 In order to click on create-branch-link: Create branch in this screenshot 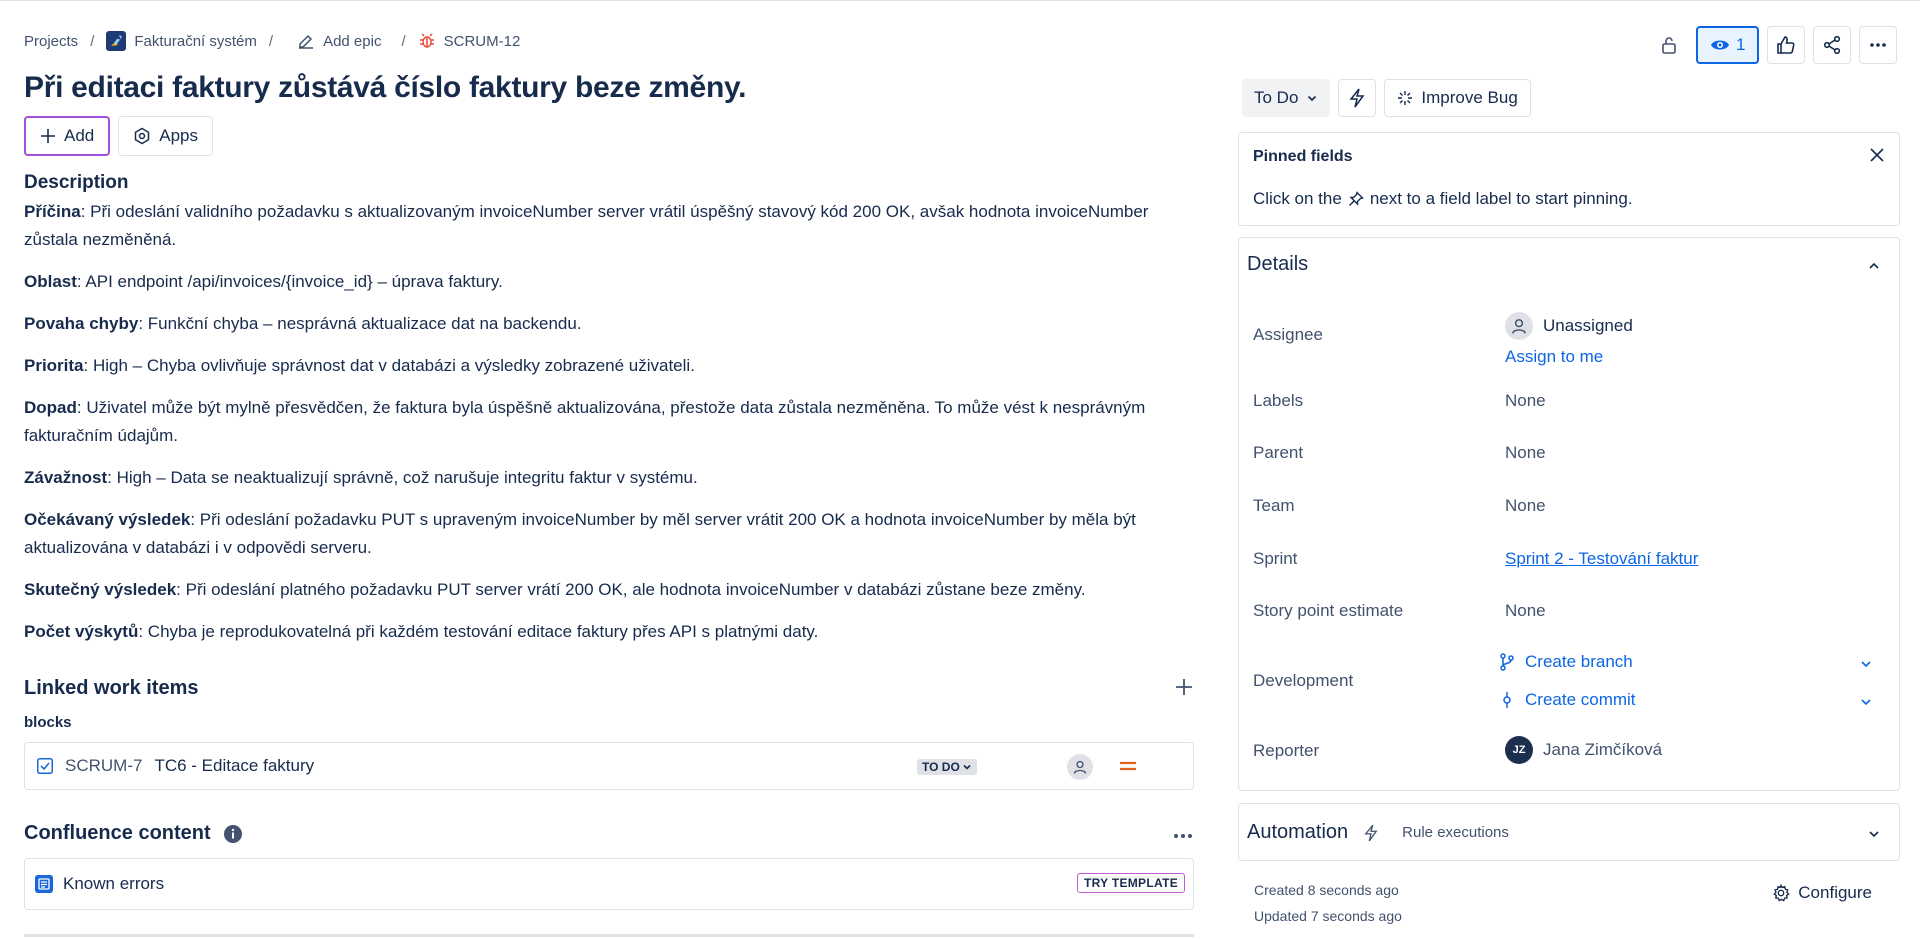, I will do `click(1566, 662)`.